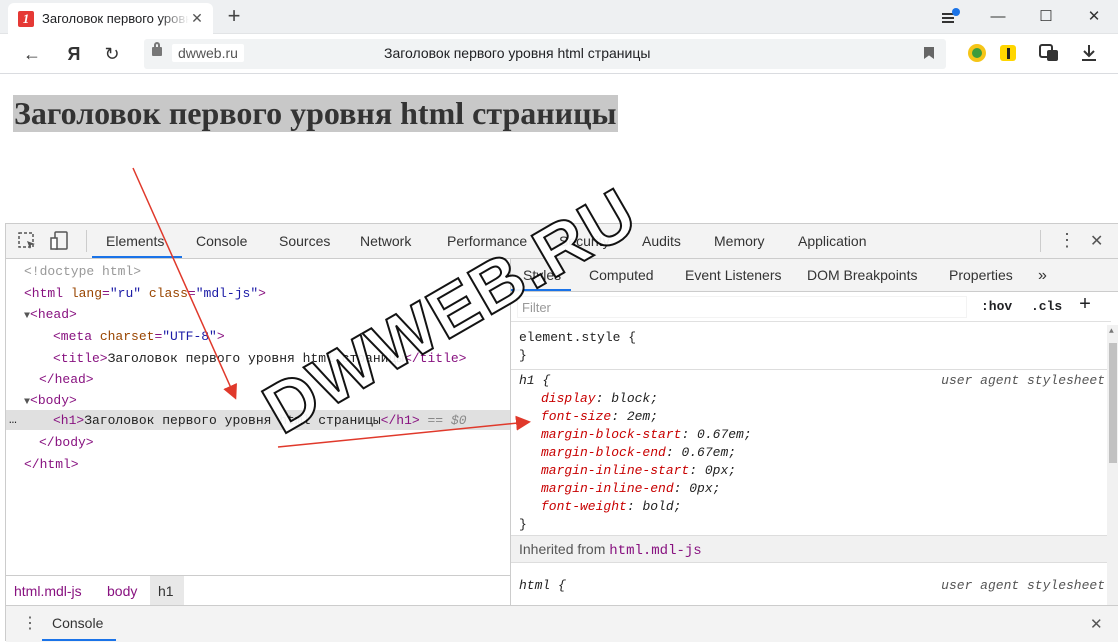 This screenshot has width=1118, height=642. Describe the element at coordinates (998, 17) in the screenshot. I see `minimize-icon: —` at that location.